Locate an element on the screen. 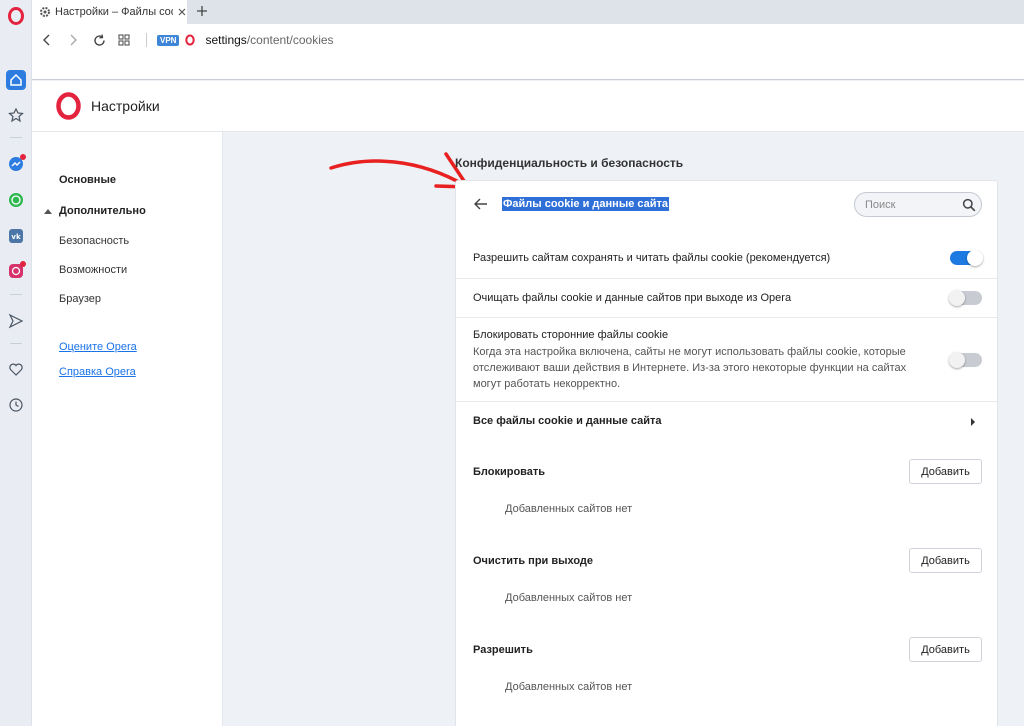 Image resolution: width=1024 pixels, height=726 pixels. nav-item-features: Возможности is located at coordinates (93, 270).